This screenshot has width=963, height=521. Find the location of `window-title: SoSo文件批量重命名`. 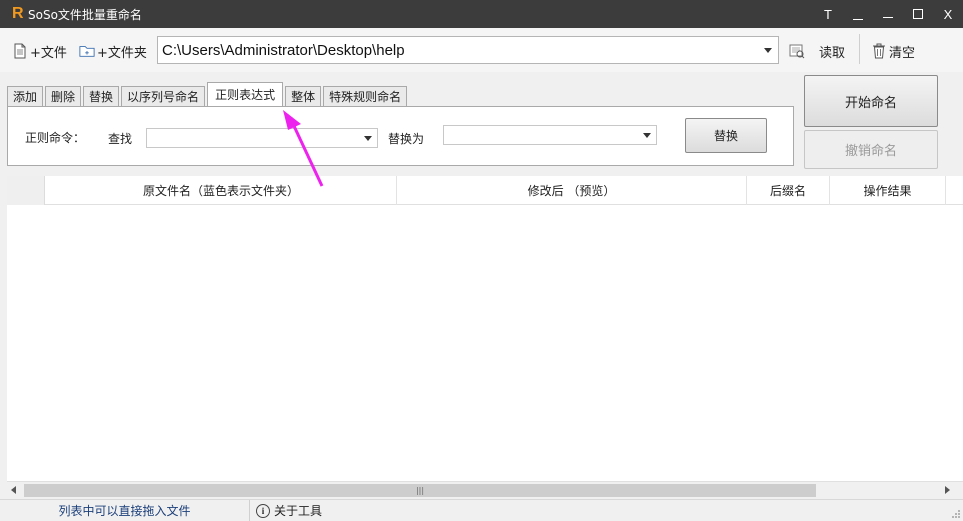

window-title: SoSo文件批量重命名 is located at coordinates (85, 14).